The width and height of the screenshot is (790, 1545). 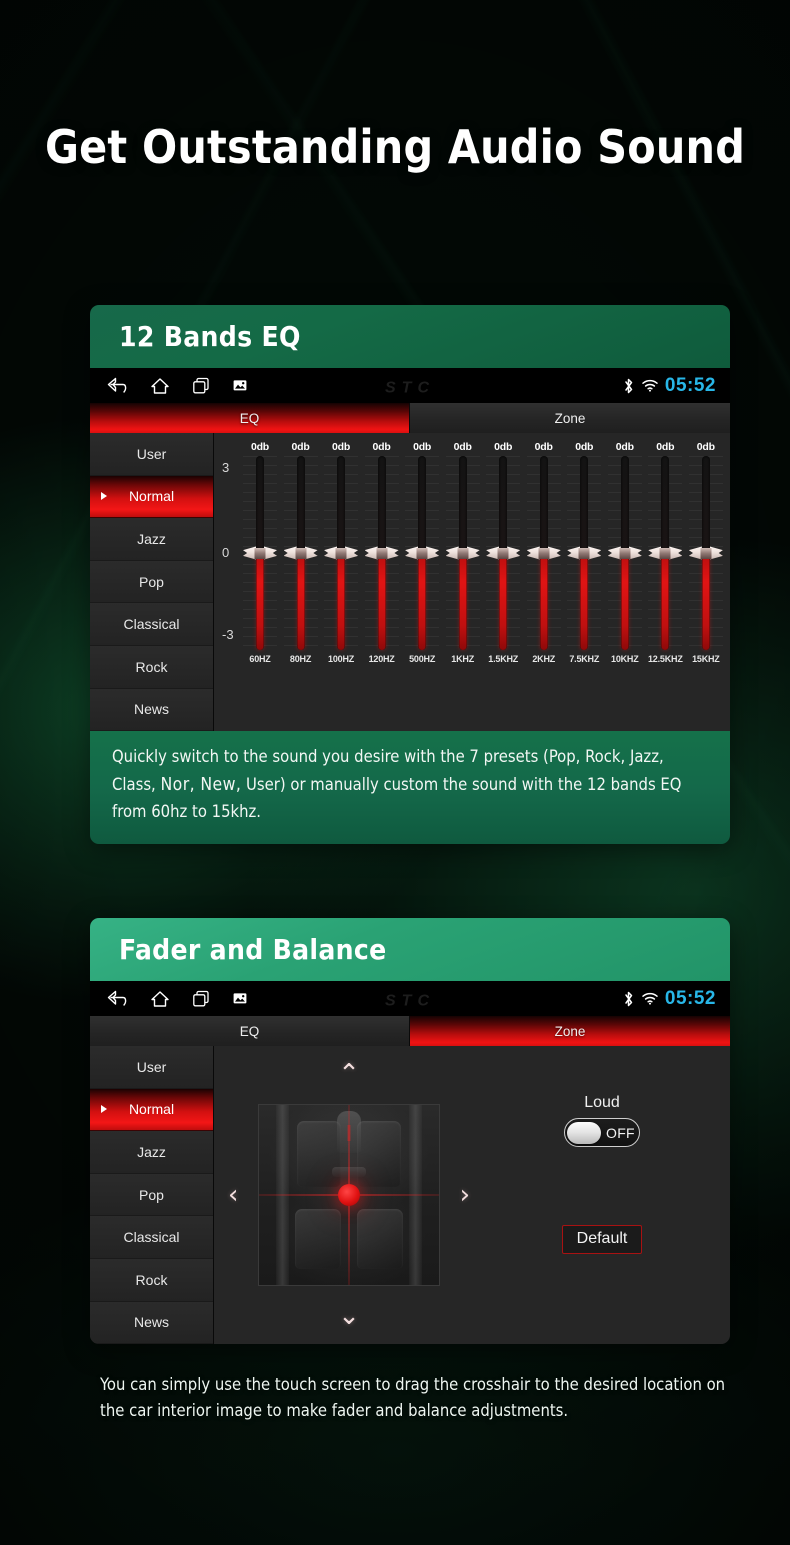 I want to click on default-button: Default, so click(x=602, y=1239).